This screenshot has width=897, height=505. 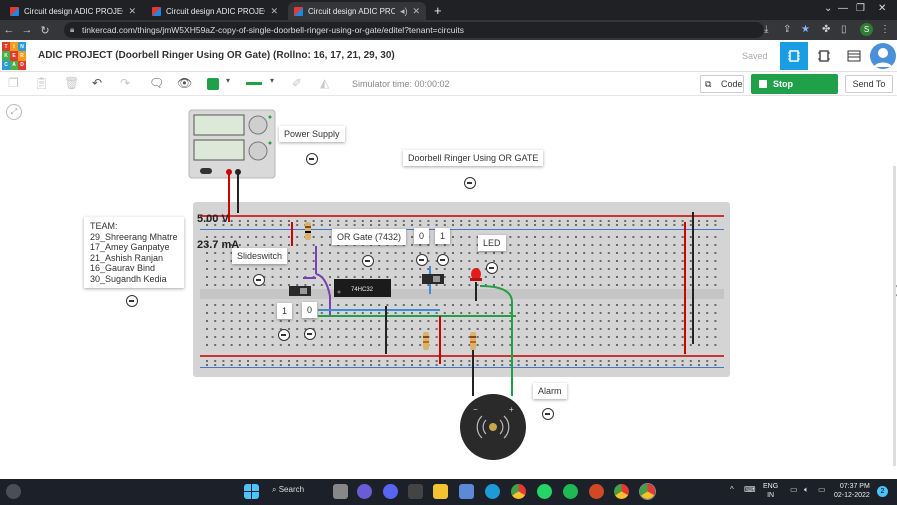 I want to click on buzzer: − +, so click(x=493, y=427).